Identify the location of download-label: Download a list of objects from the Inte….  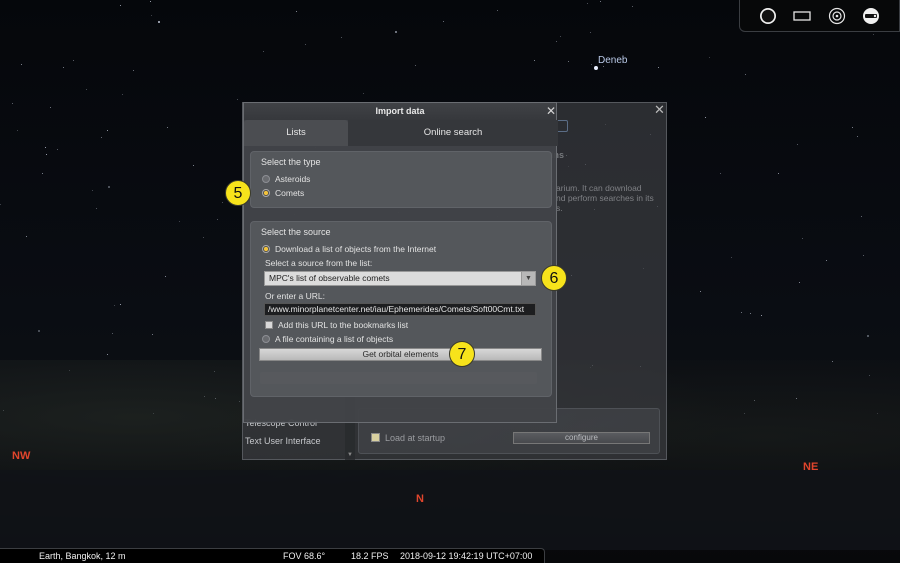
(355, 249).